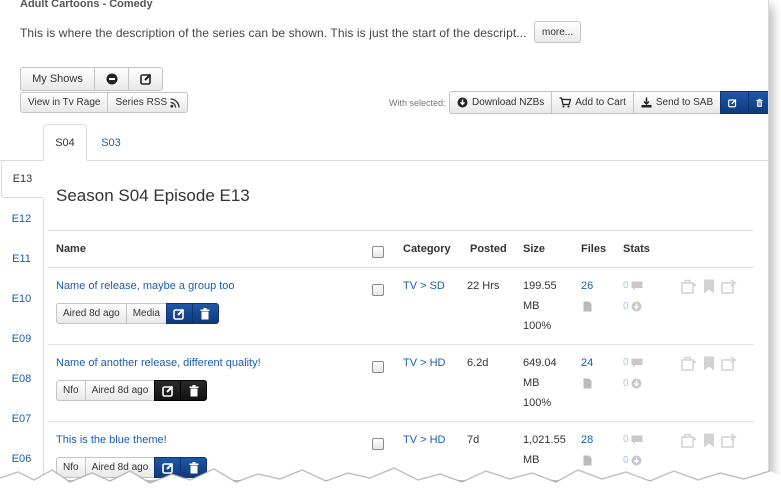 This screenshot has width=781, height=498. Describe the element at coordinates (71, 390) in the screenshot. I see `release-tag: Nfo` at that location.